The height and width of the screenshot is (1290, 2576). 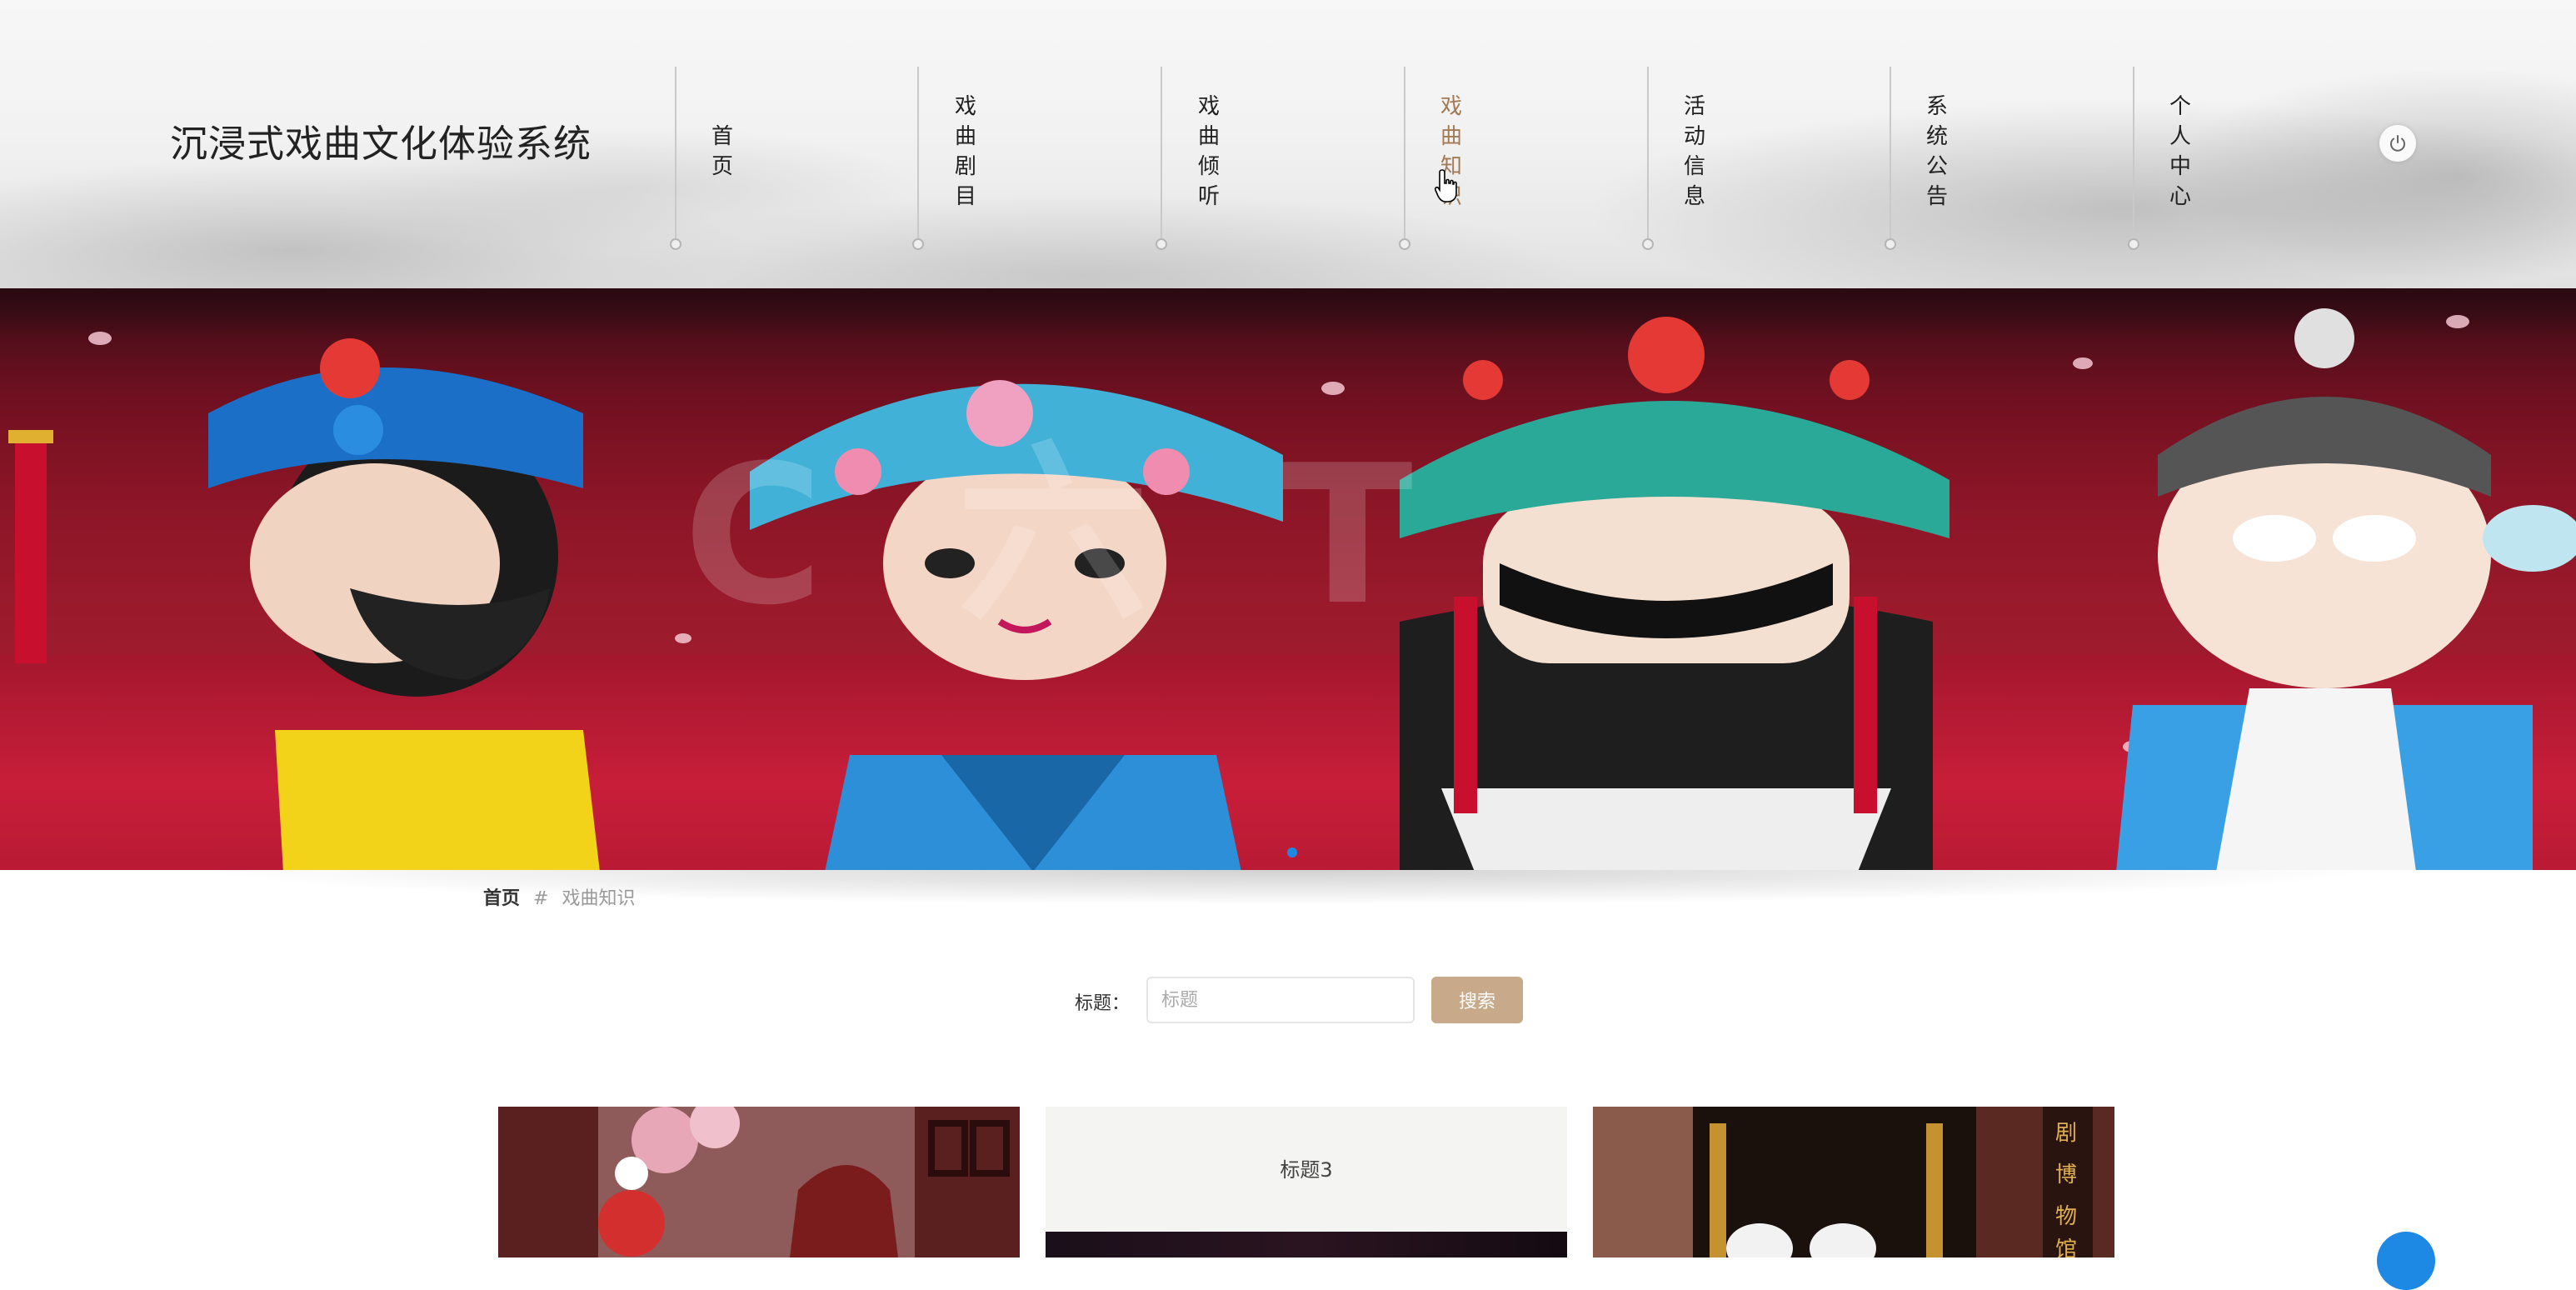 I want to click on knowledge-card: 标题3, so click(x=1306, y=1182).